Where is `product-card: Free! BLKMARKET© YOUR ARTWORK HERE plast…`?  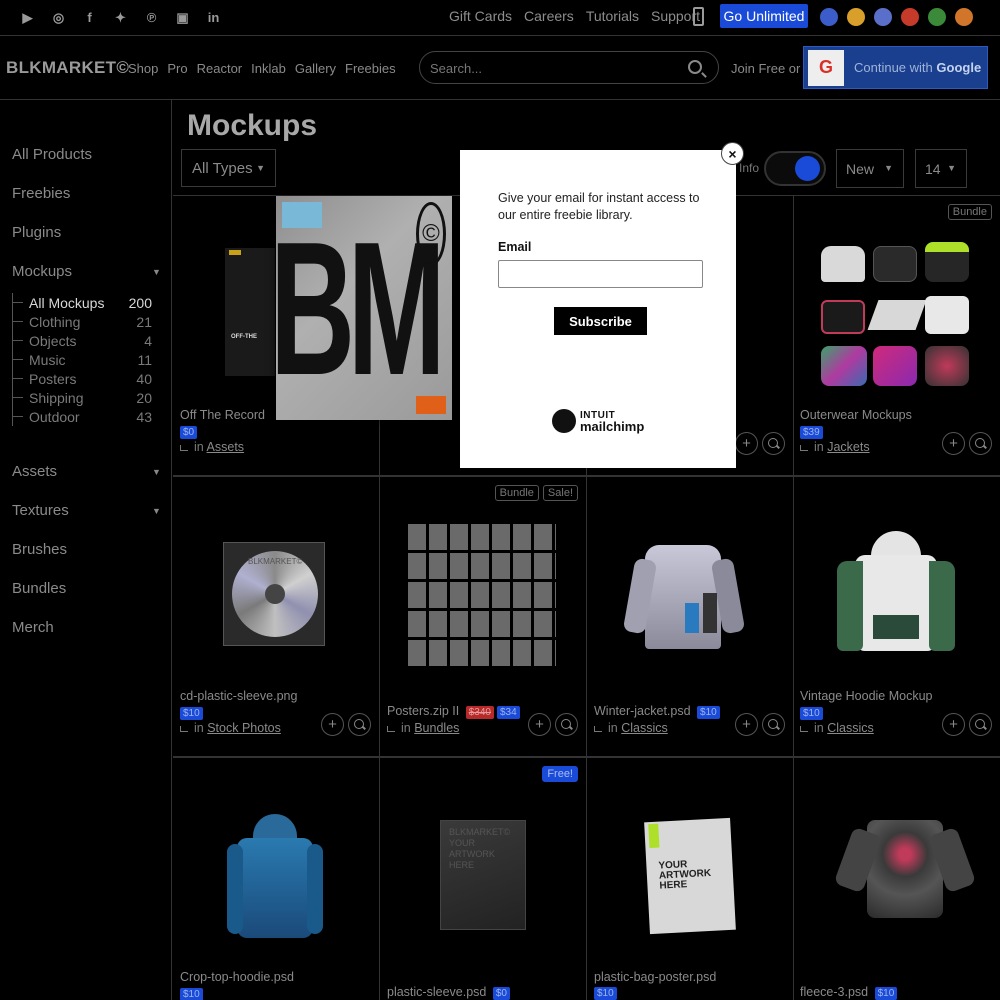
product-card: Free! BLKMARKET© YOUR ARTWORK HERE plast… is located at coordinates (483, 878).